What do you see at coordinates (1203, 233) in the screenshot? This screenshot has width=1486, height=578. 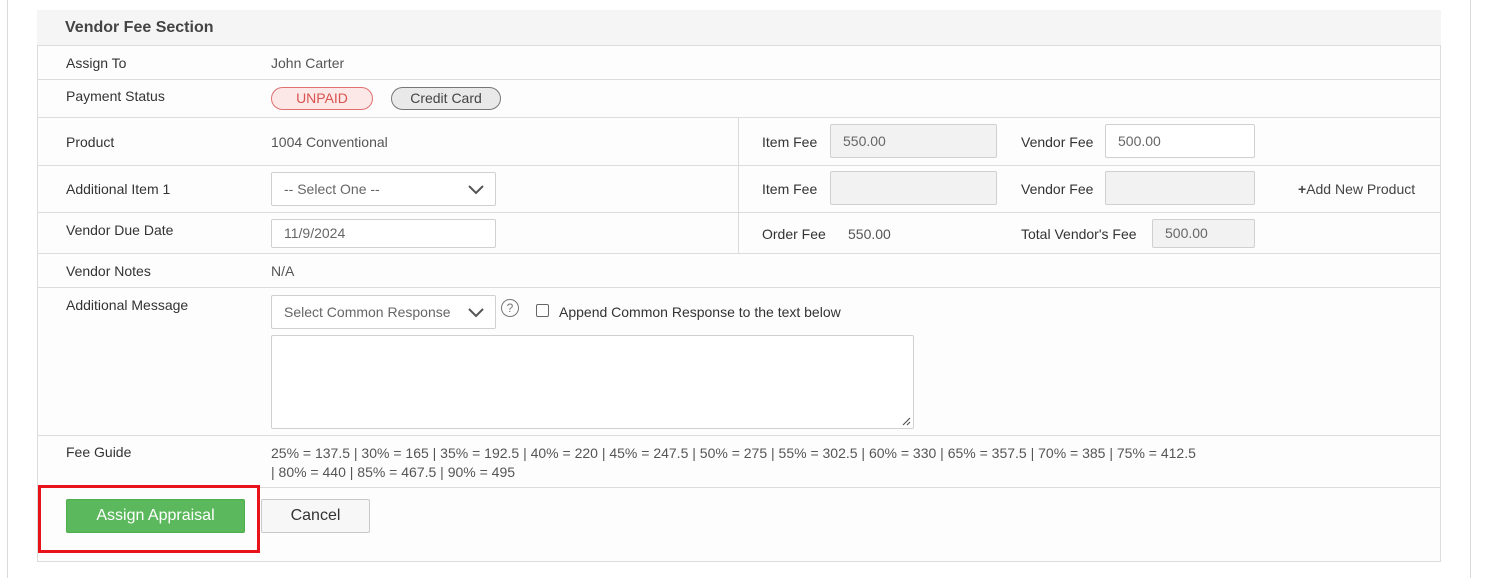 I see `total-vendor-fee-field: 500.00` at bounding box center [1203, 233].